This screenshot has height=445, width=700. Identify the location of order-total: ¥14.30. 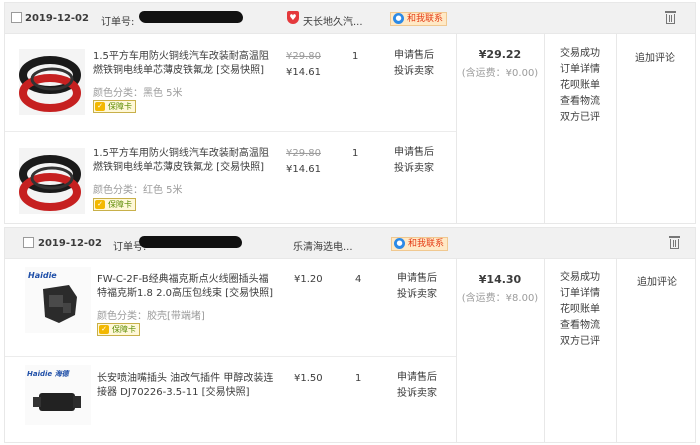
(500, 279).